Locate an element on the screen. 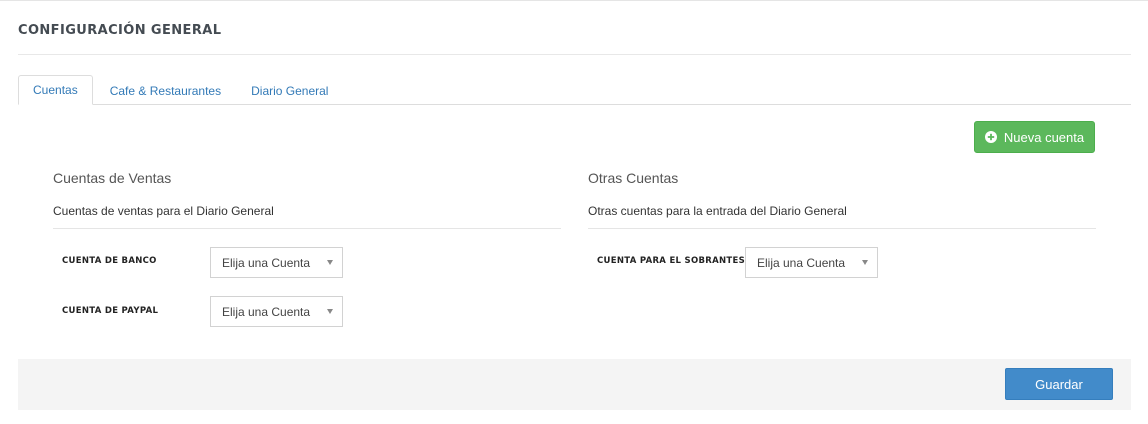  paypal-account-select: Elija una Cuenta is located at coordinates (276, 311).